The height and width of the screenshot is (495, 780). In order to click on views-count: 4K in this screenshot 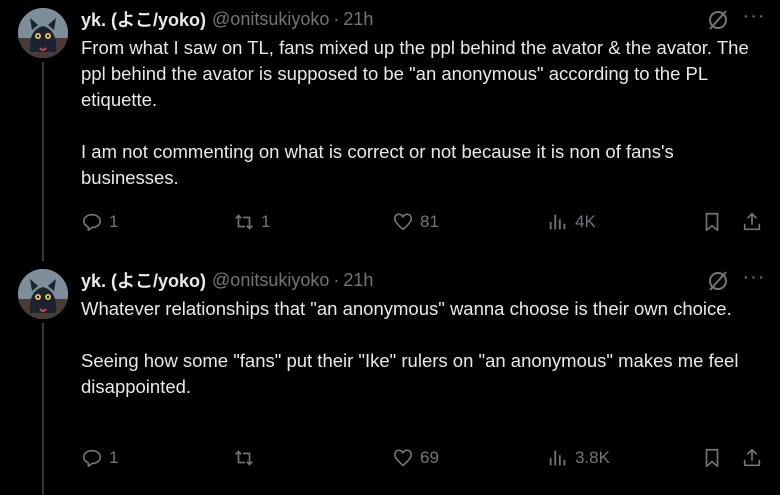, I will do `click(585, 221)`.